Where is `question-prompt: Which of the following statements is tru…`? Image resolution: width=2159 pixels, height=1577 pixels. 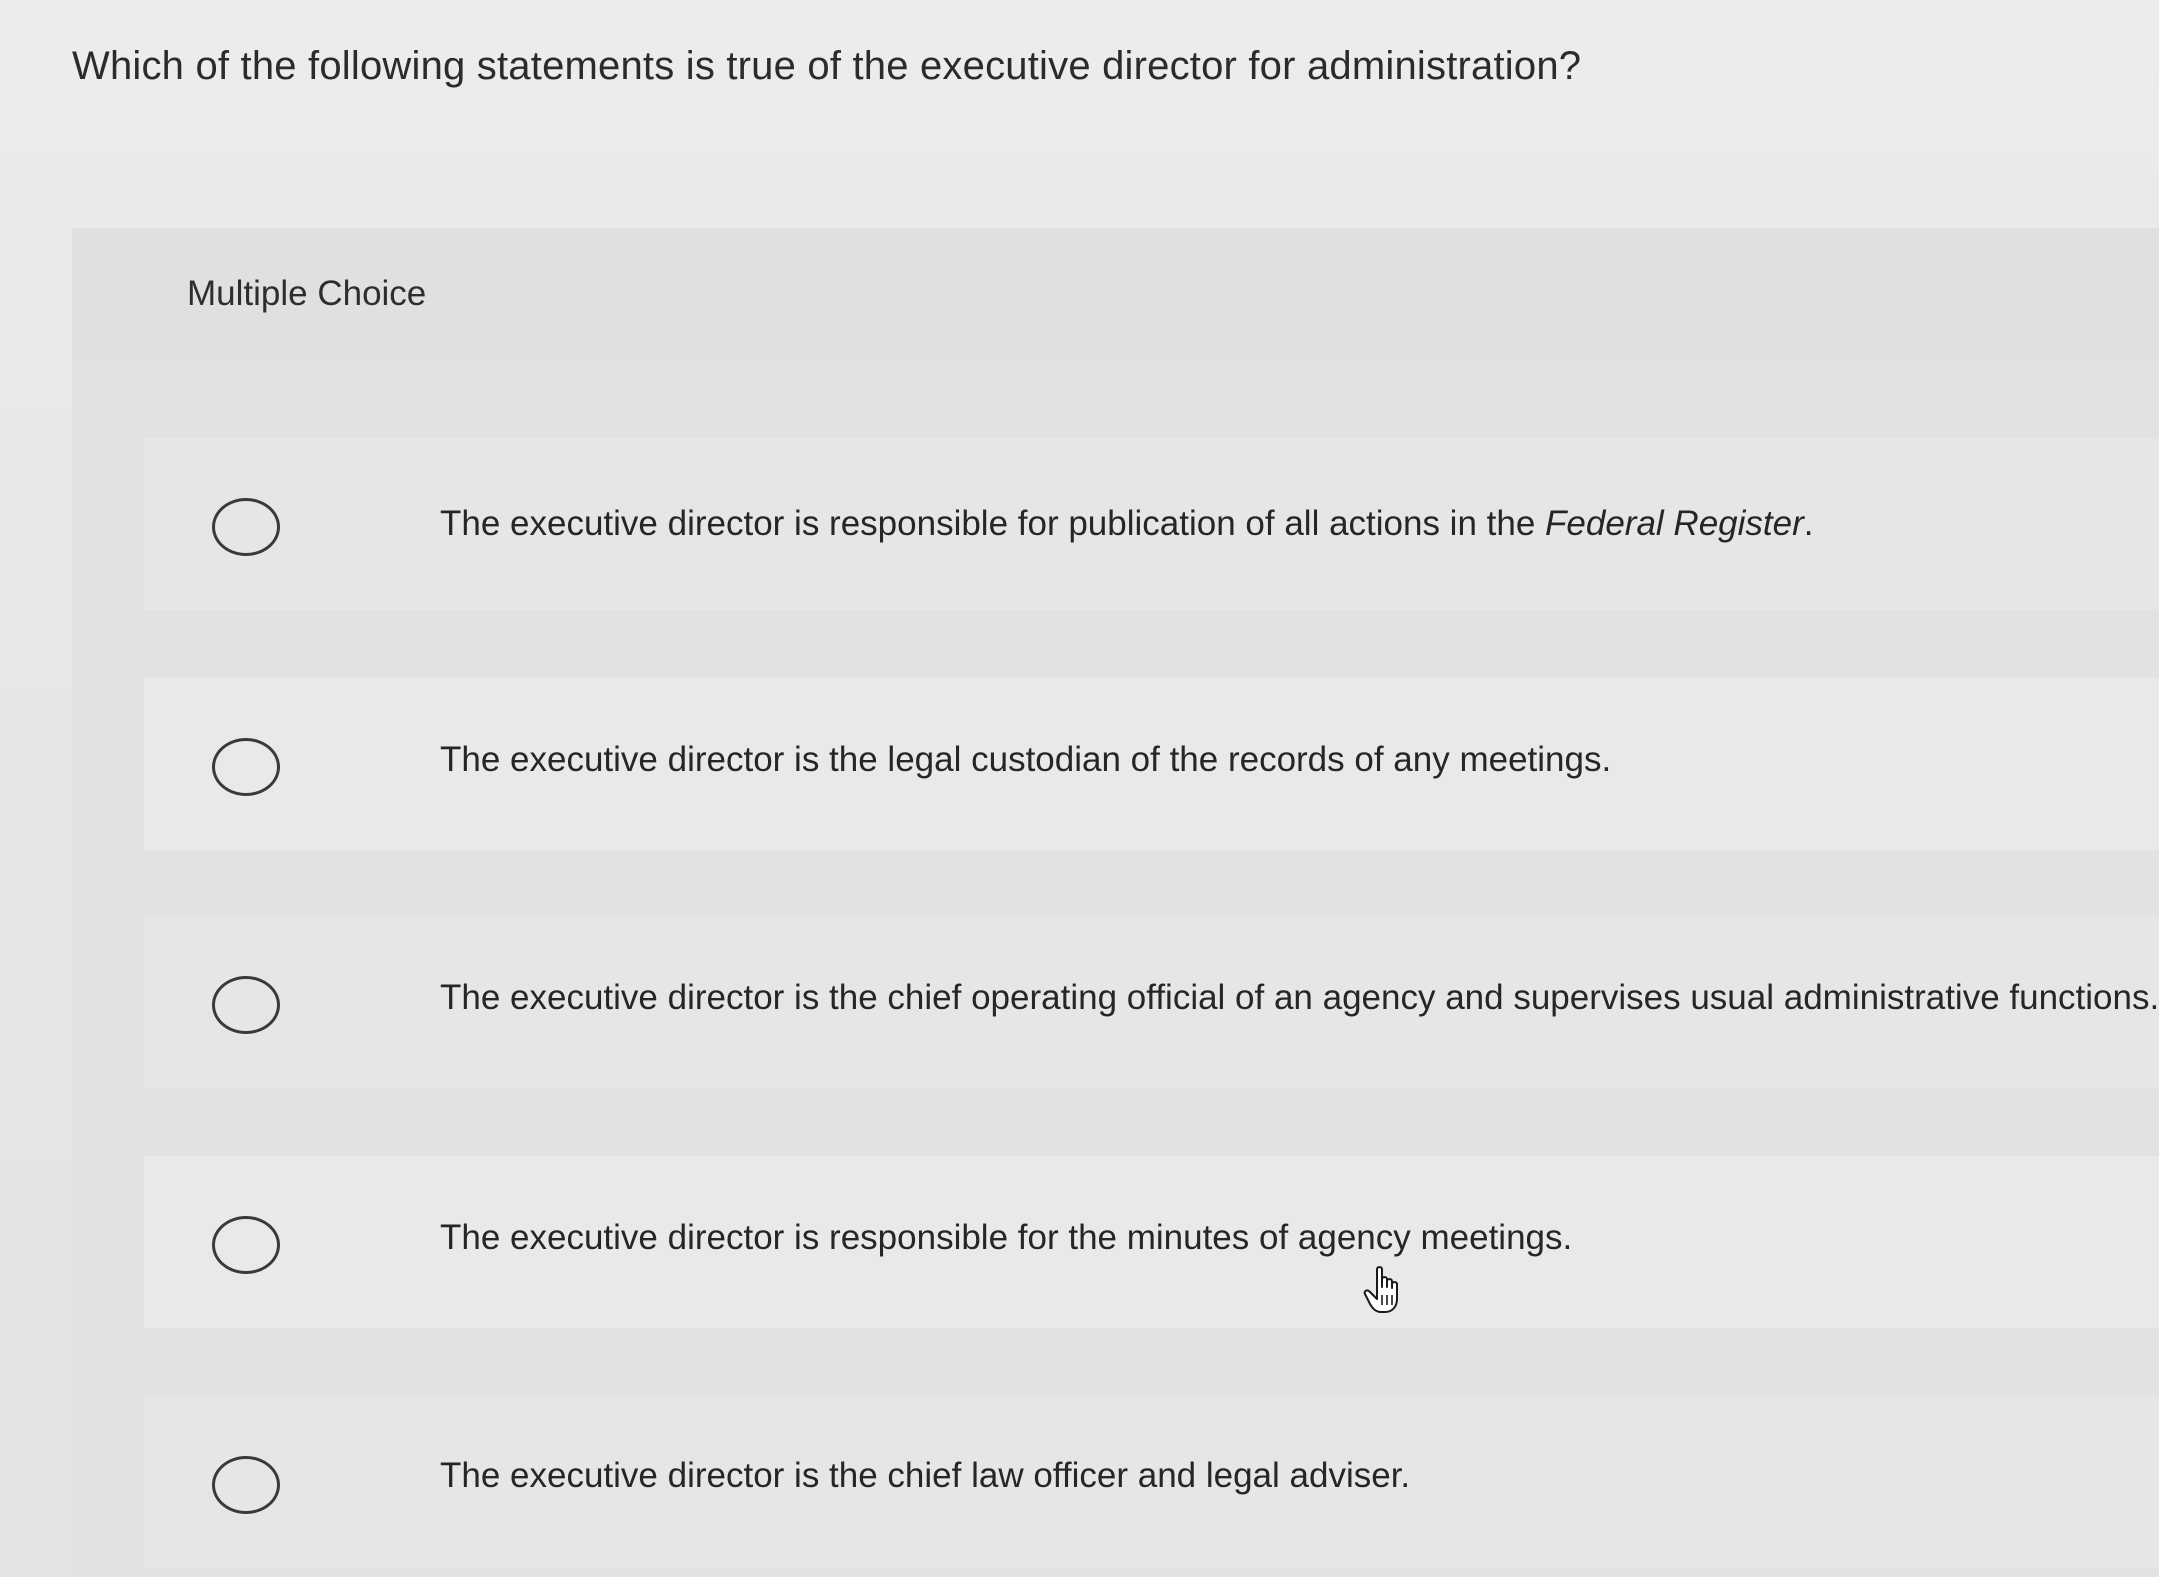
question-prompt: Which of the following statements is tru… is located at coordinates (827, 66).